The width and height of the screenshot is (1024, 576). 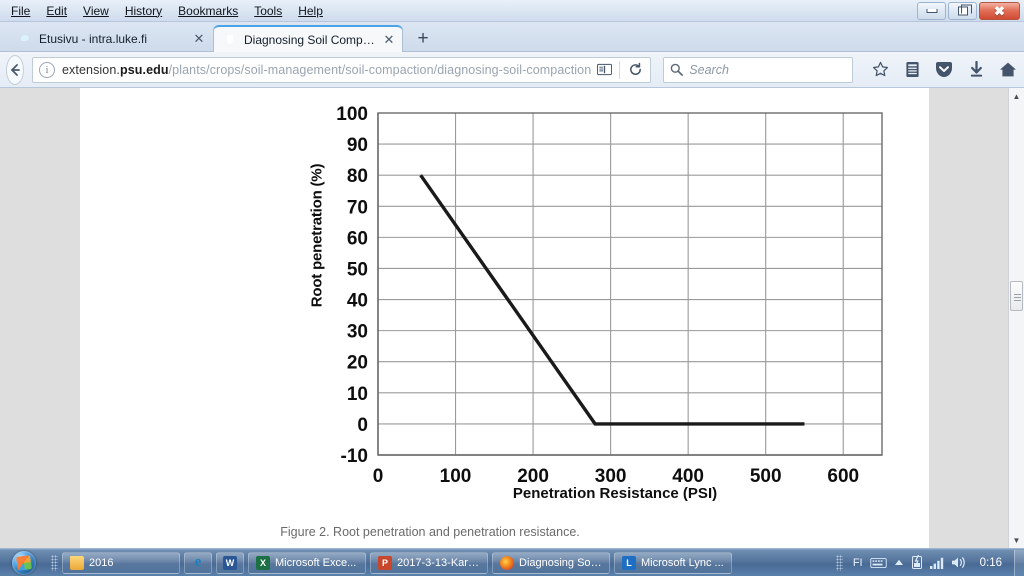 I want to click on windows-orb-icon, so click(x=24, y=562).